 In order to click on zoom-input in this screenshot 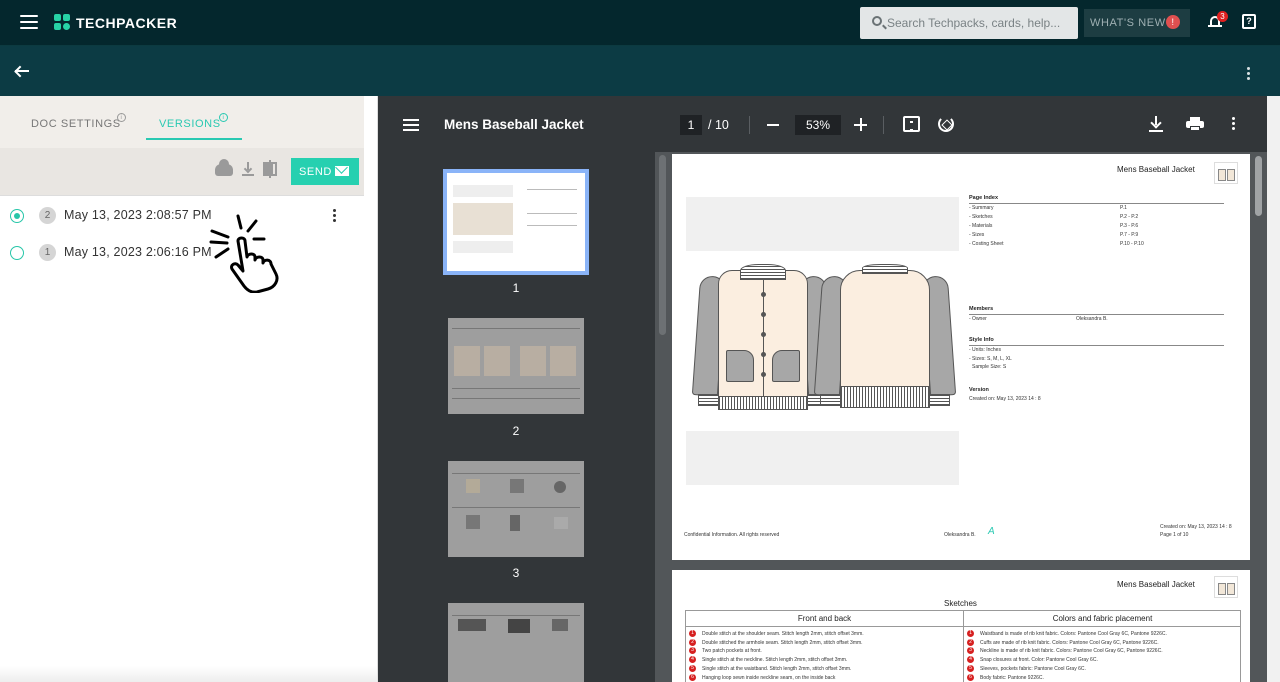, I will do `click(818, 125)`.